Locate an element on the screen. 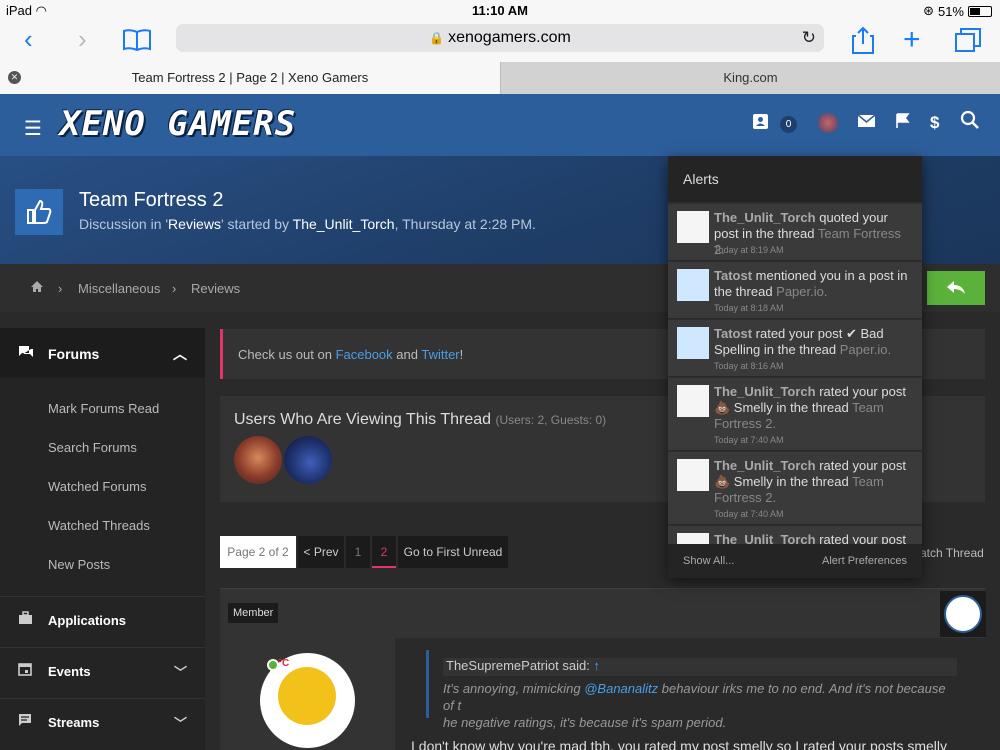  post-author-avatar-small is located at coordinates (963, 614).